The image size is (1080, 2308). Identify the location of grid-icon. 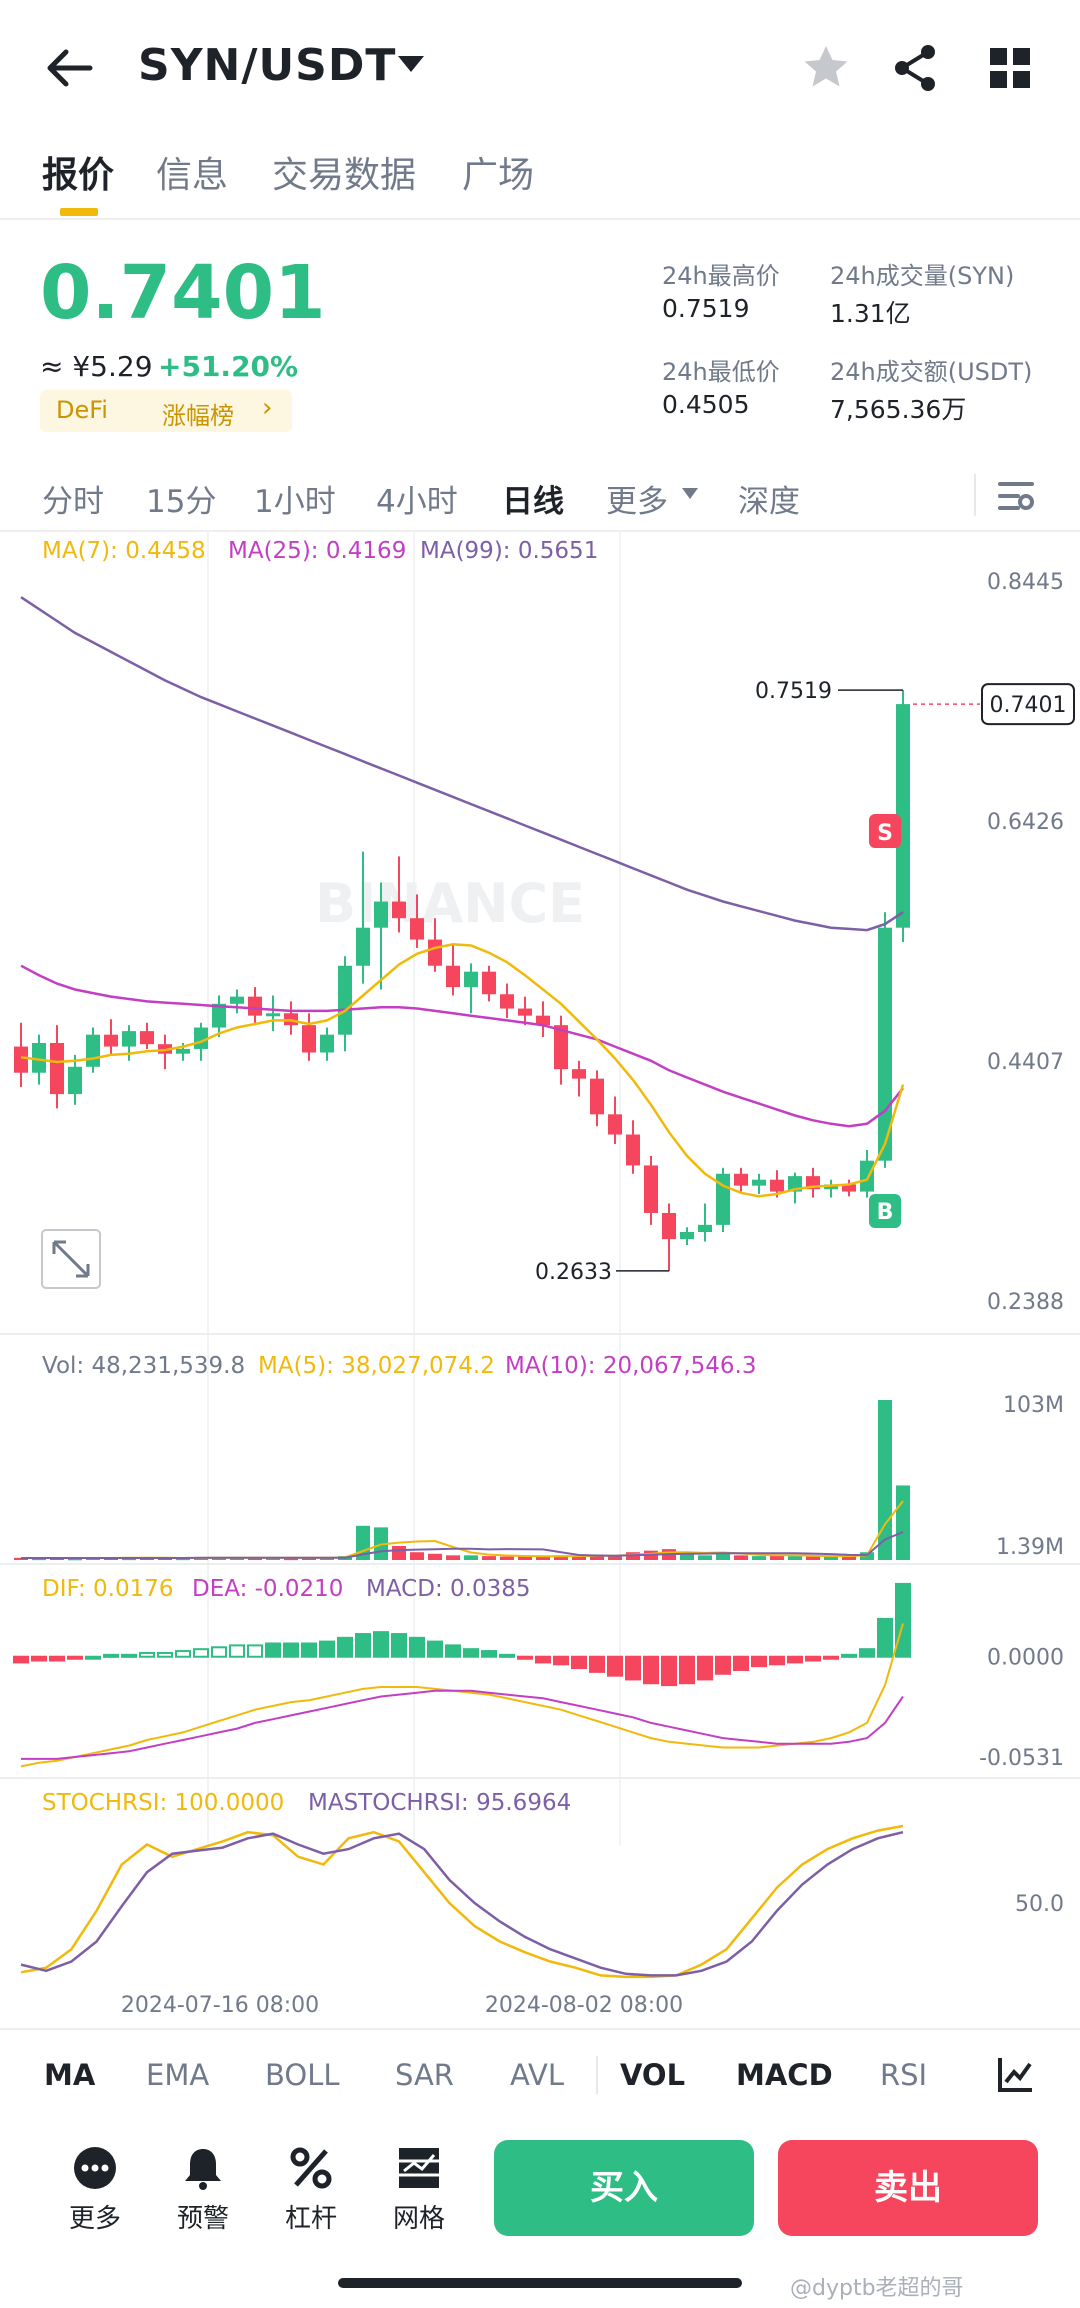
(1010, 68).